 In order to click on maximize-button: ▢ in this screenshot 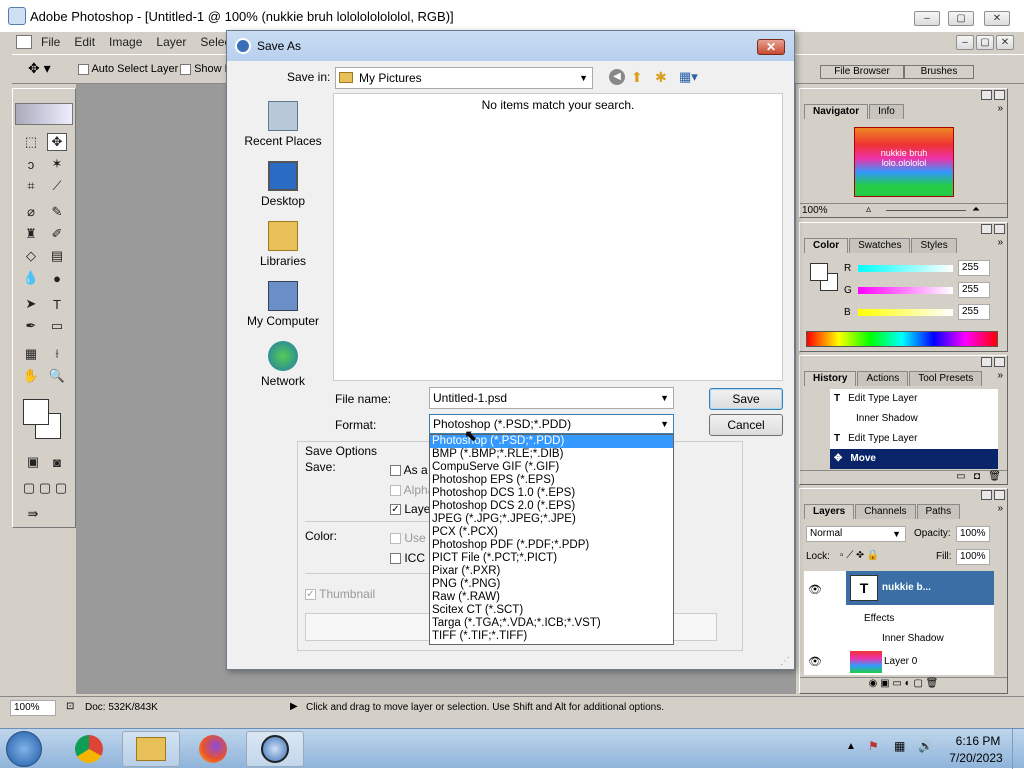, I will do `click(961, 18)`.